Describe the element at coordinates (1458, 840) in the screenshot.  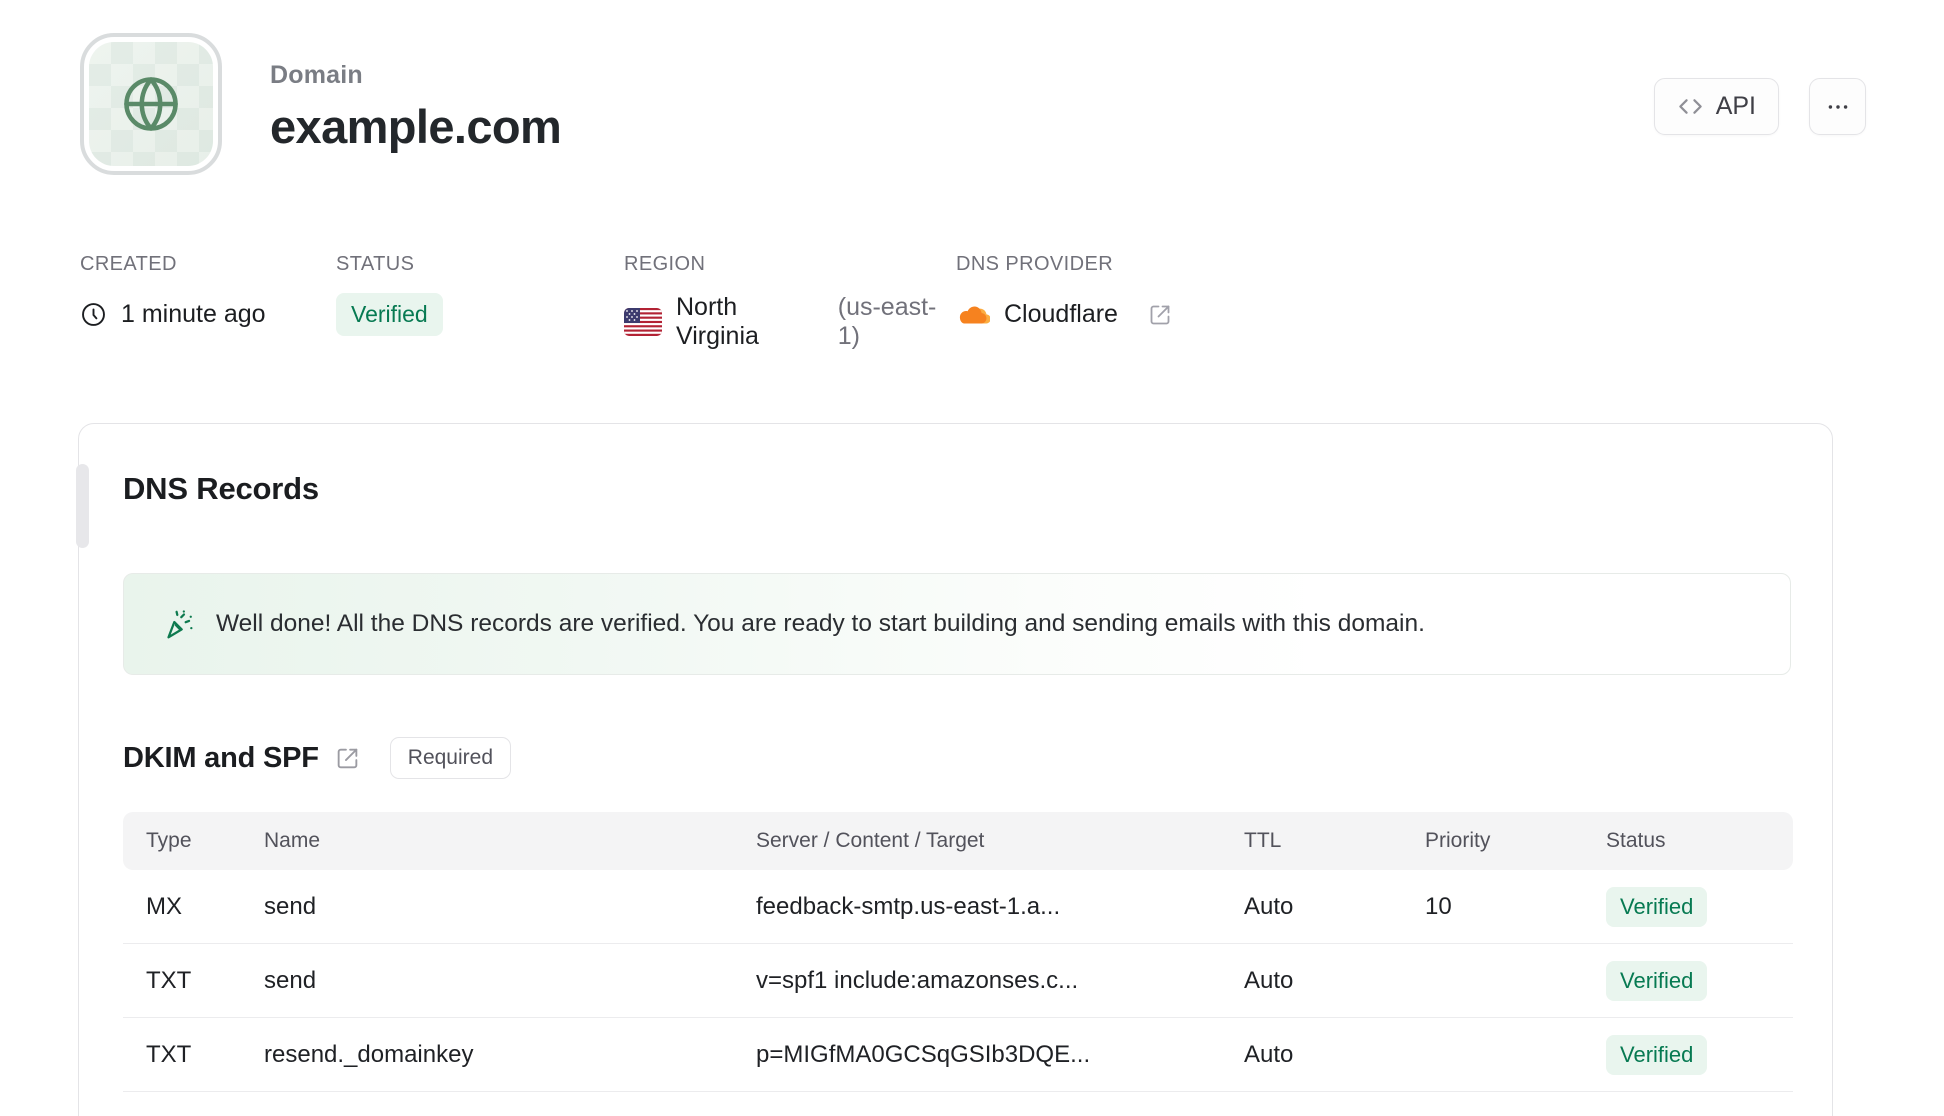
I see `column-header-priority: Priority` at that location.